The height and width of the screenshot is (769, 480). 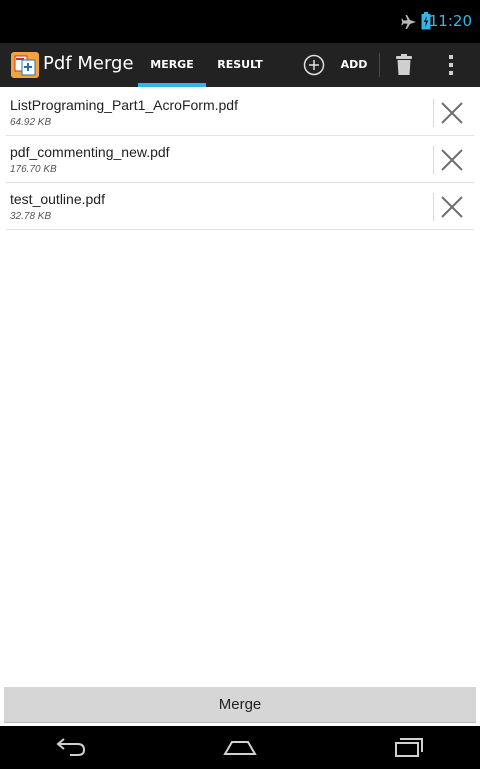 I want to click on pdf-merge-app-icon, so click(x=25, y=65).